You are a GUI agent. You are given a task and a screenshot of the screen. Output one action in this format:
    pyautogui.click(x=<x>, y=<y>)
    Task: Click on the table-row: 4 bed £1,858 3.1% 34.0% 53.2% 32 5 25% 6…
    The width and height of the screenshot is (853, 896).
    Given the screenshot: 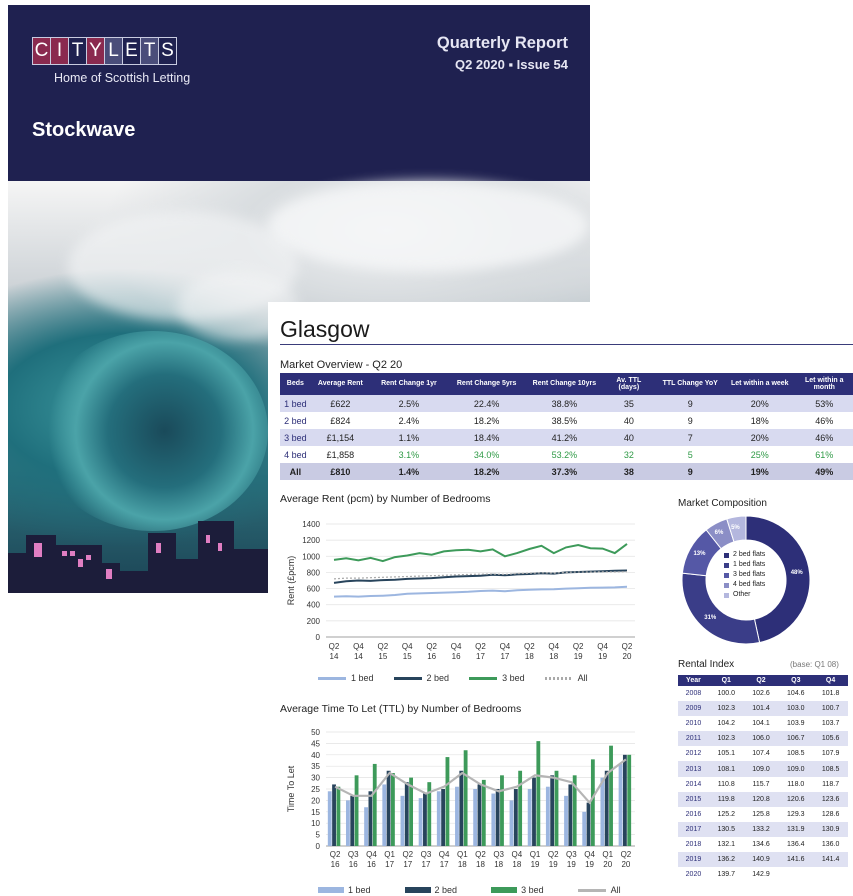 What is the action you would take?
    pyautogui.click(x=566, y=454)
    